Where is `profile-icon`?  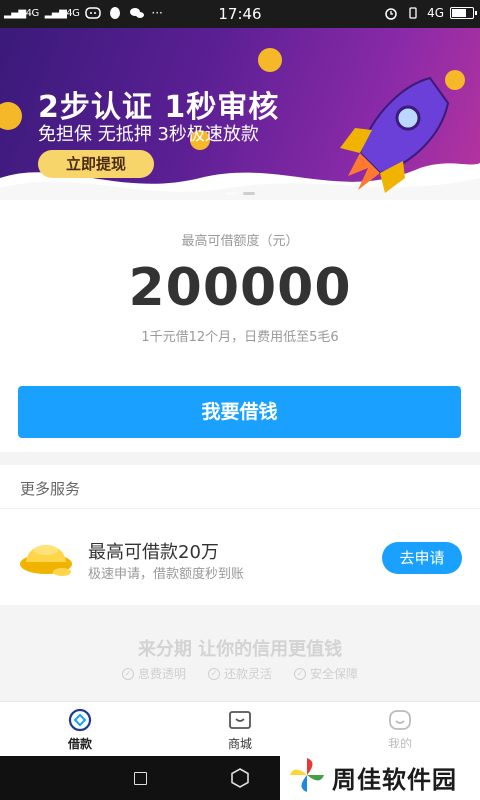 profile-icon is located at coordinates (400, 720).